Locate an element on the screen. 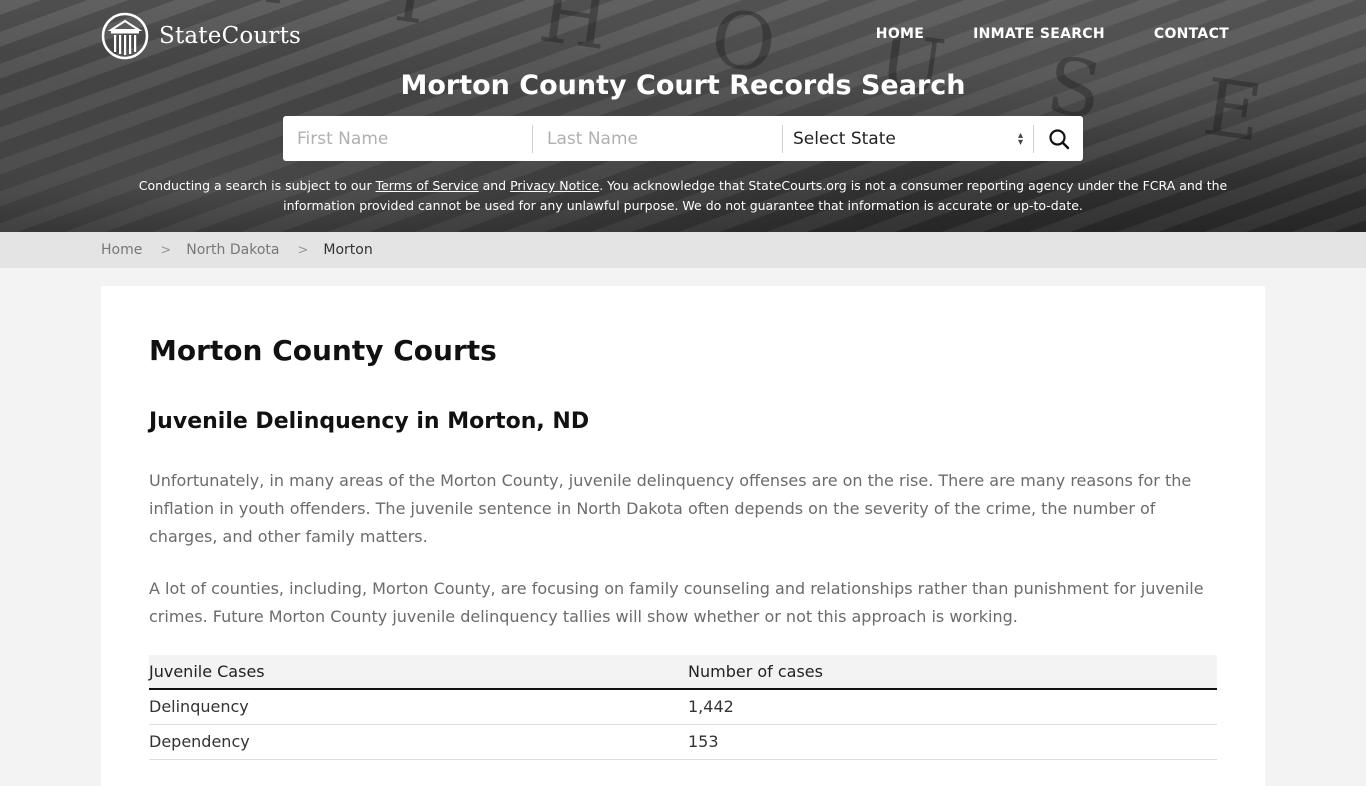  select-arrows-icon: ▴ ▾ is located at coordinates (1020, 138).